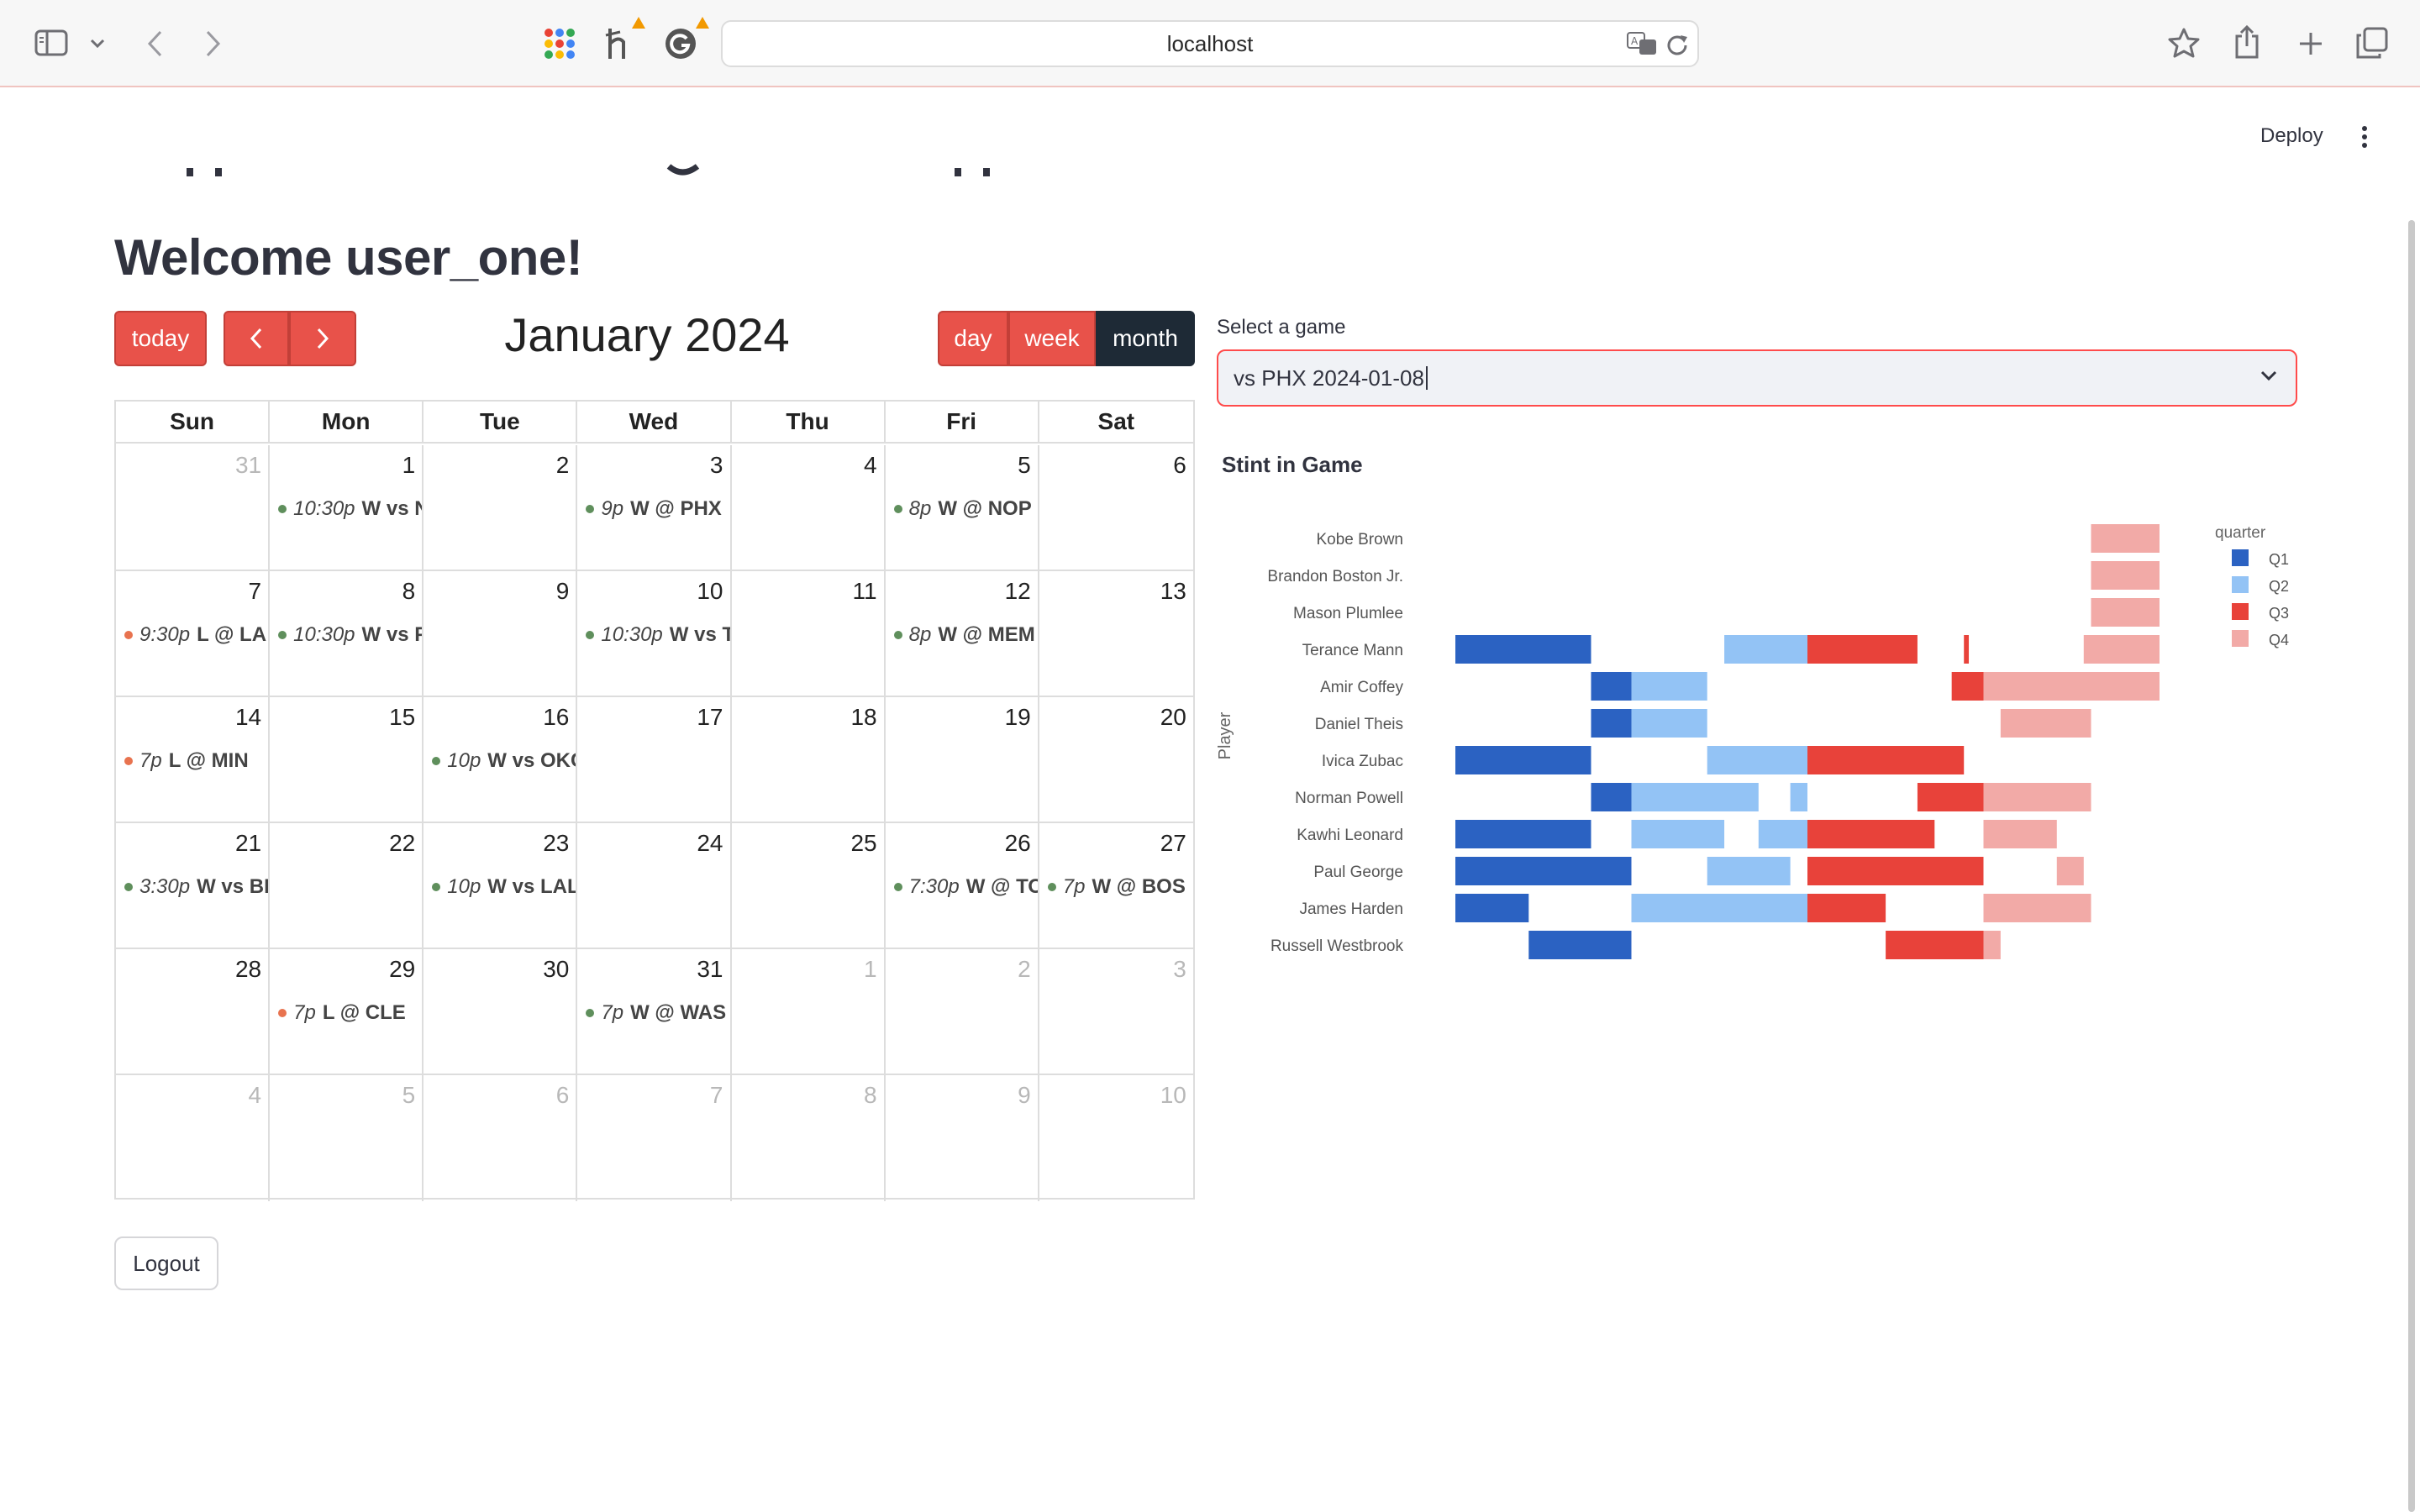  What do you see at coordinates (97, 44) in the screenshot?
I see `chevron-down-icon` at bounding box center [97, 44].